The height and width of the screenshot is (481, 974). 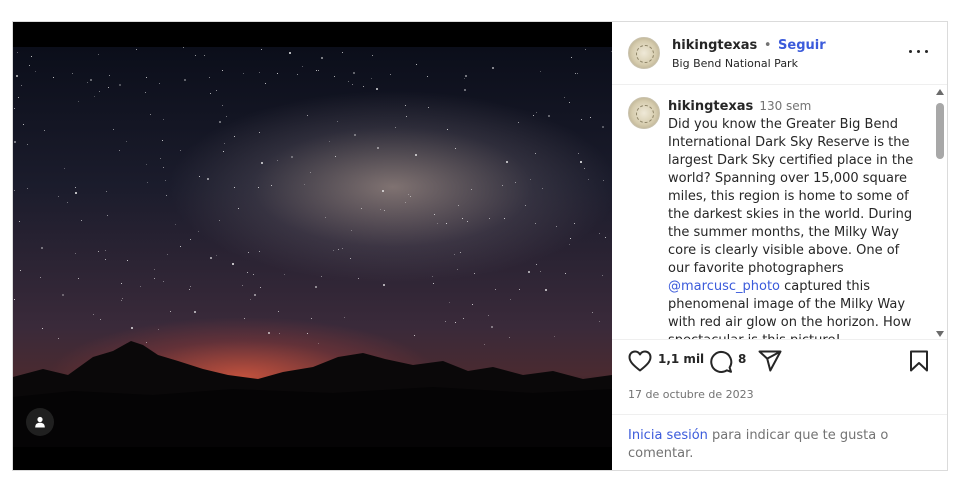 I want to click on caption-timestamp: 130 sem, so click(x=785, y=106).